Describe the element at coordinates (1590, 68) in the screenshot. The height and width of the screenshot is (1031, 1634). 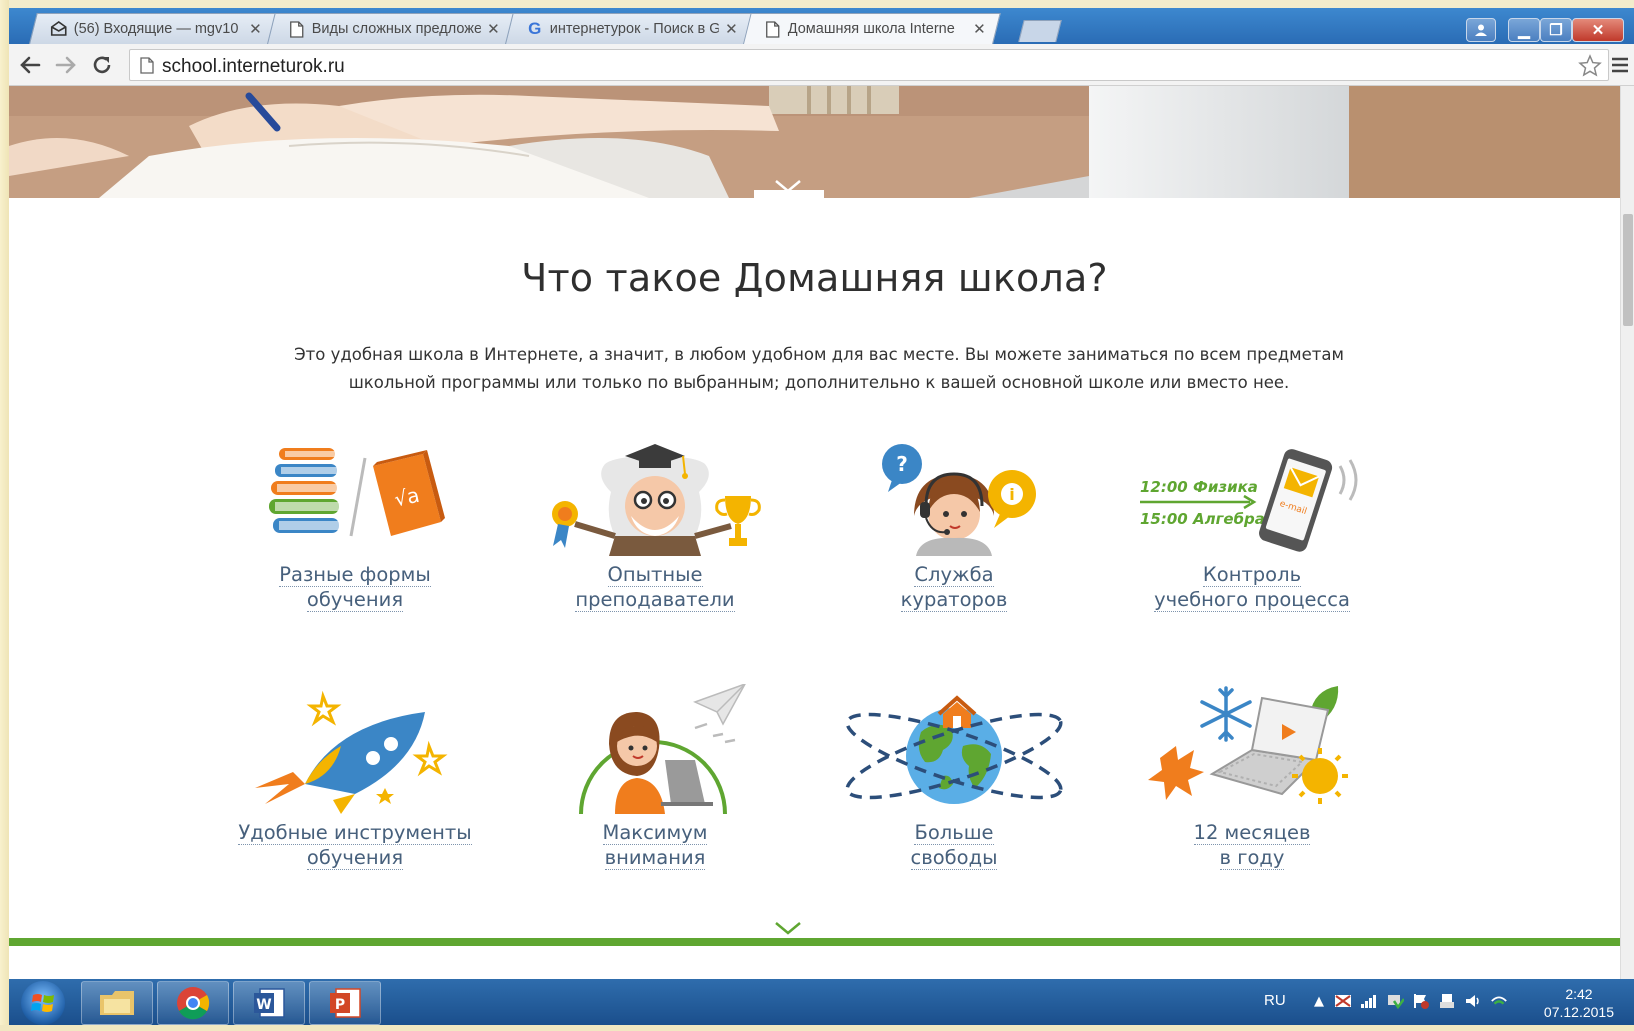
I see `bookmark-star-icon` at that location.